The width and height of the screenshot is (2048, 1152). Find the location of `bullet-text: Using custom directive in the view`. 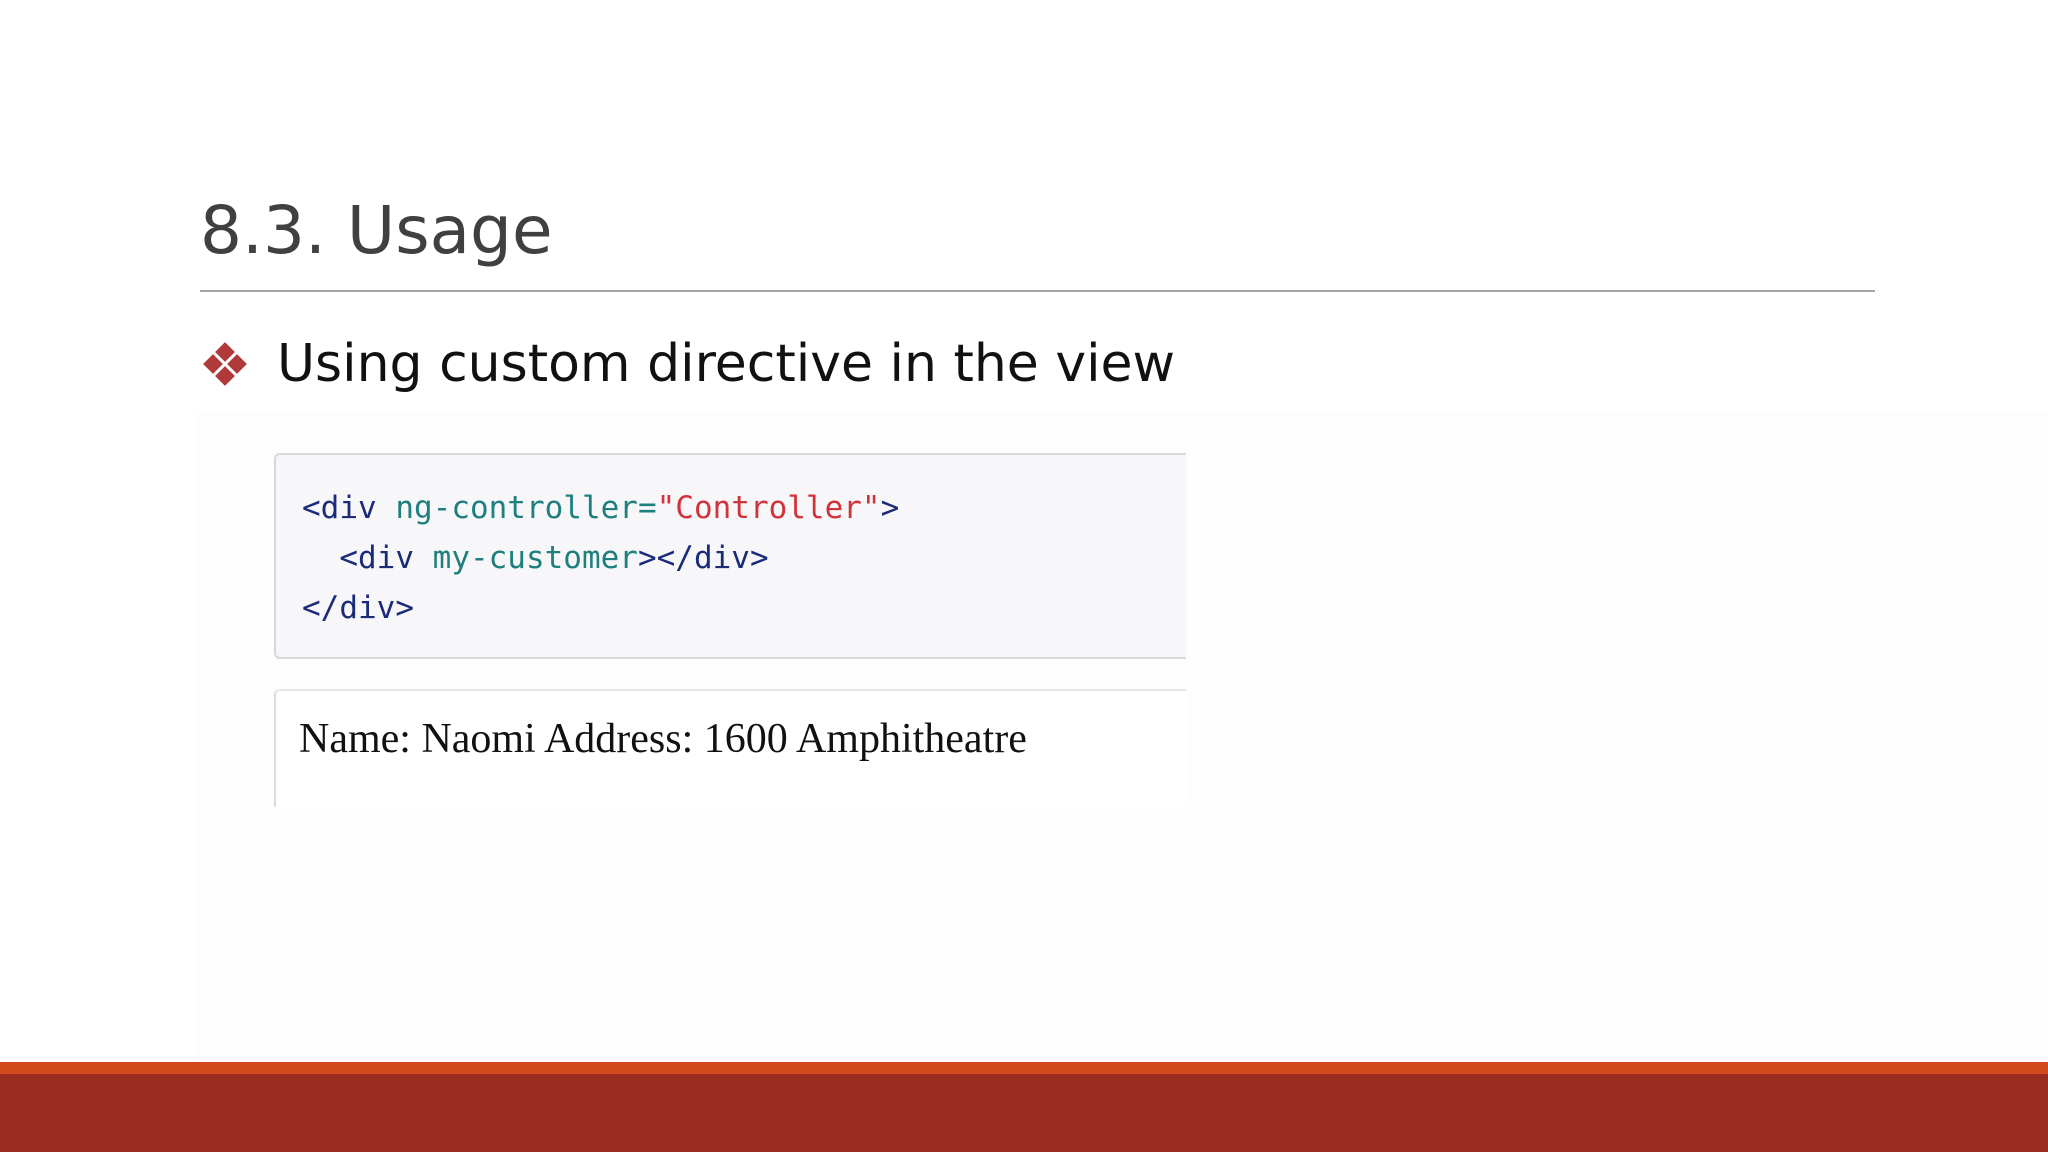

bullet-text: Using custom directive in the view is located at coordinates (726, 364).